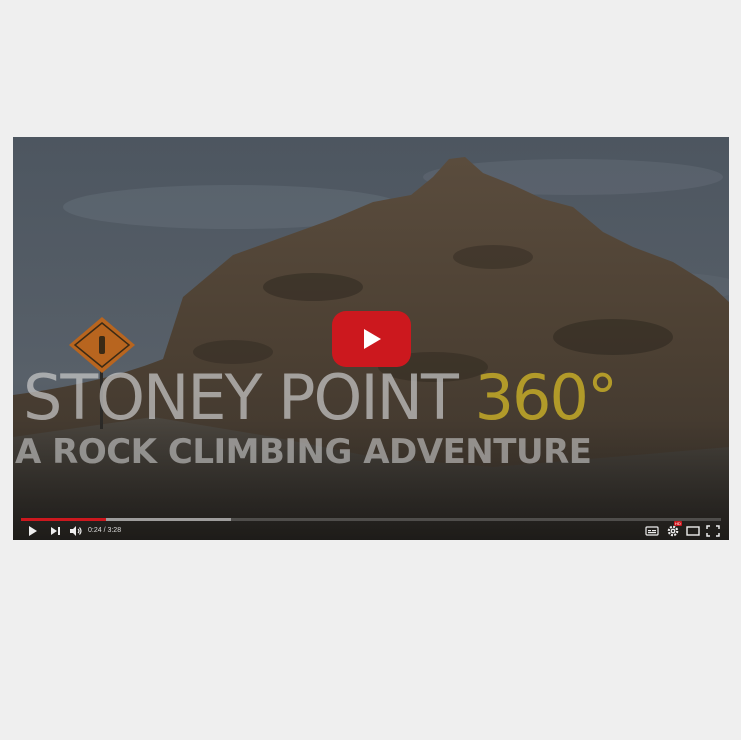 This screenshot has width=741, height=740. Describe the element at coordinates (371, 530) in the screenshot. I see `control-bar: 0:24 / 3:28 HD` at that location.